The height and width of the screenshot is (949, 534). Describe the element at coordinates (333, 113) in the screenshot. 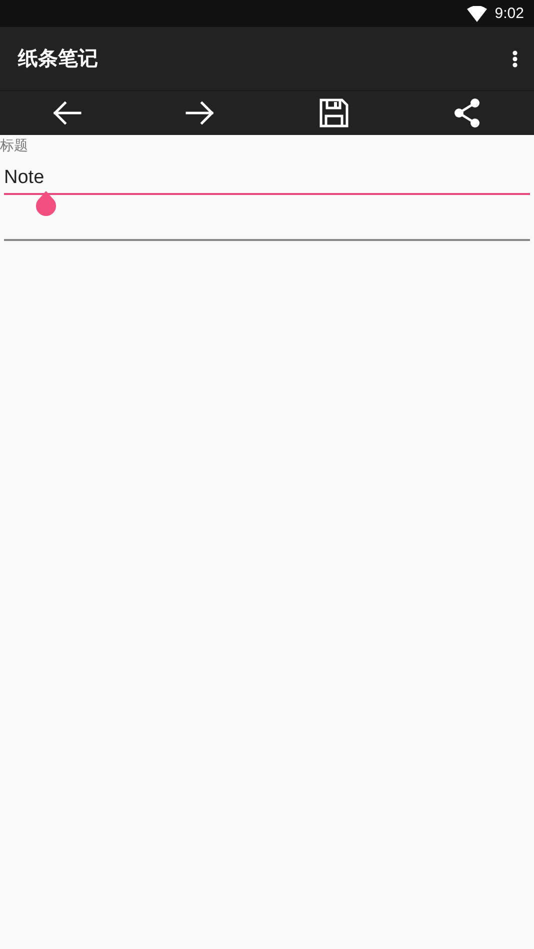

I see `save-icon` at that location.